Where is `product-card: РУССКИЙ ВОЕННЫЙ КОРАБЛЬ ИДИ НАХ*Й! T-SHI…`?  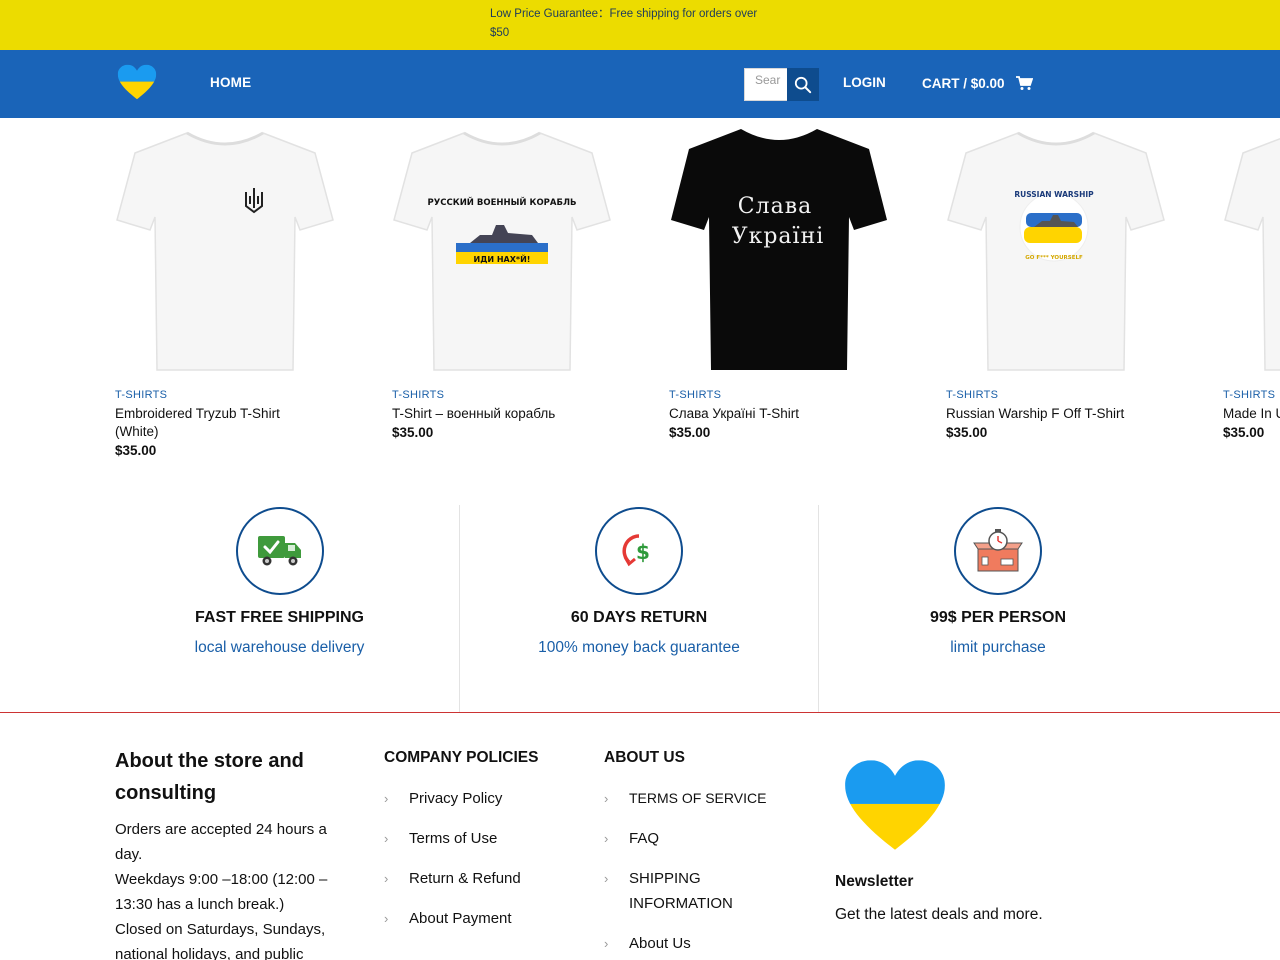 product-card: РУССКИЙ ВОЕННЫЙ КОРАБЛЬ ИДИ НАХ*Й! T-SHI… is located at coordinates (502, 282).